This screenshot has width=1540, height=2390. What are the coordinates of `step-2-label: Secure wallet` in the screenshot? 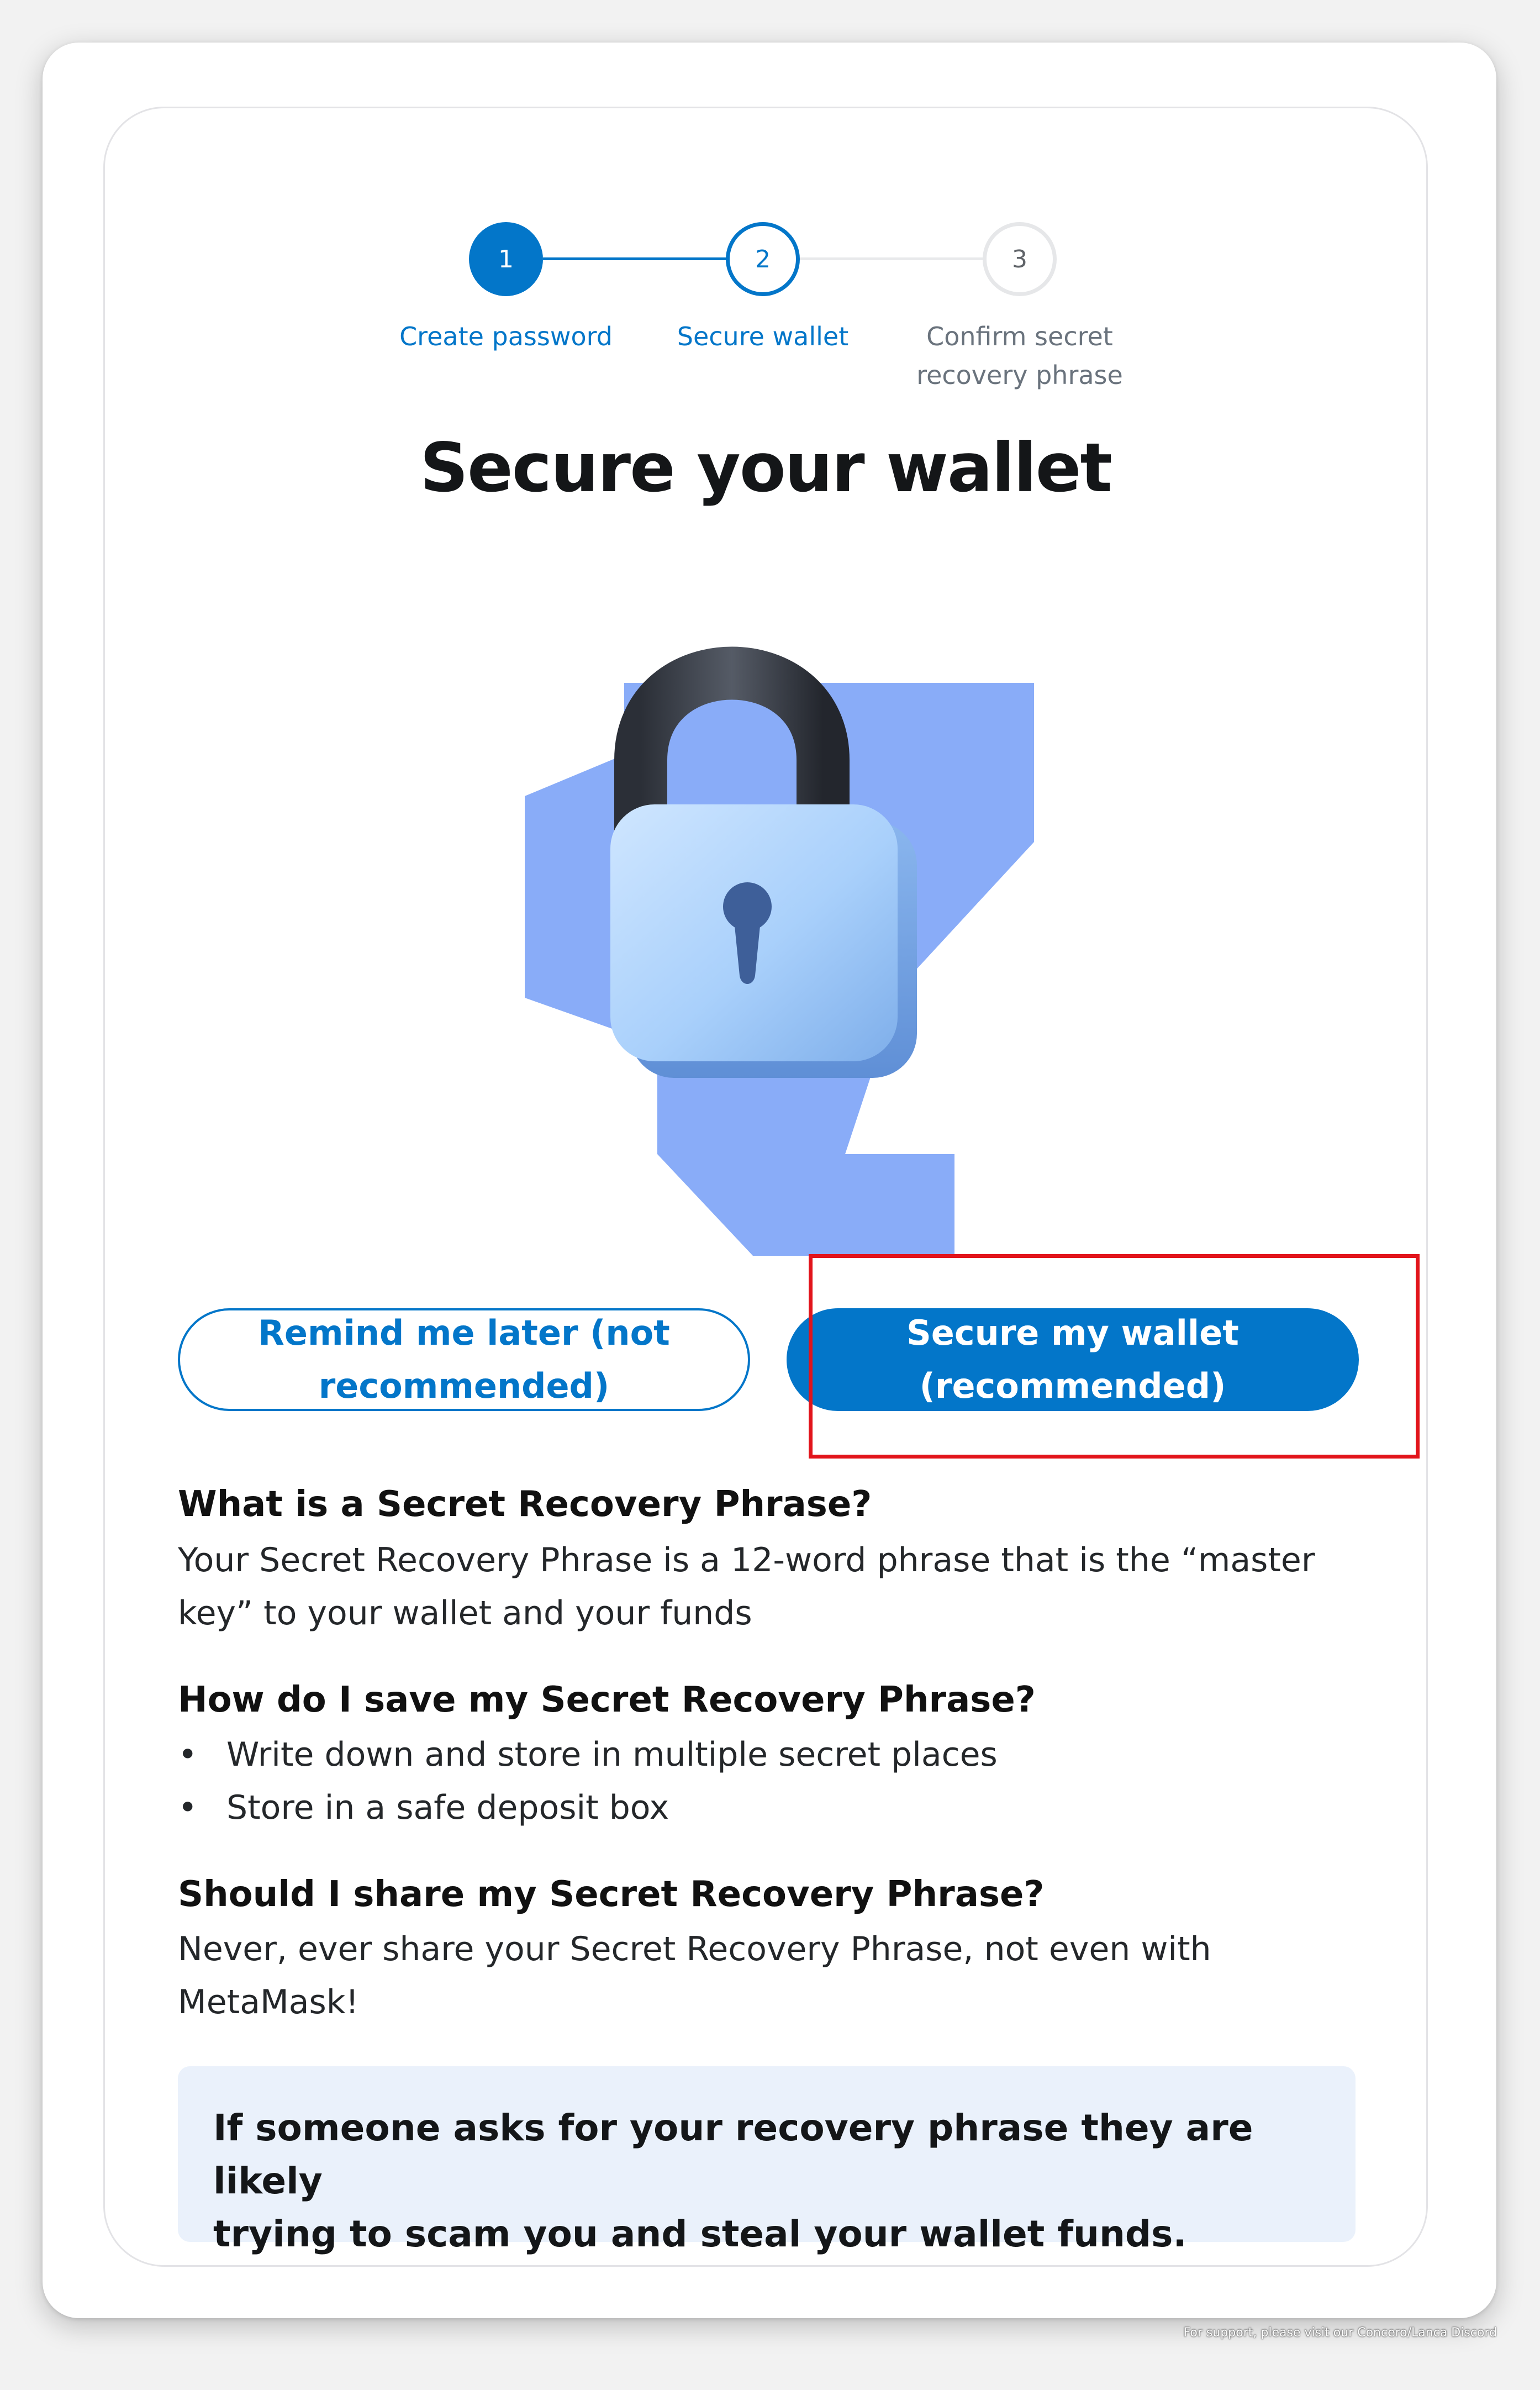 It's located at (763, 337).